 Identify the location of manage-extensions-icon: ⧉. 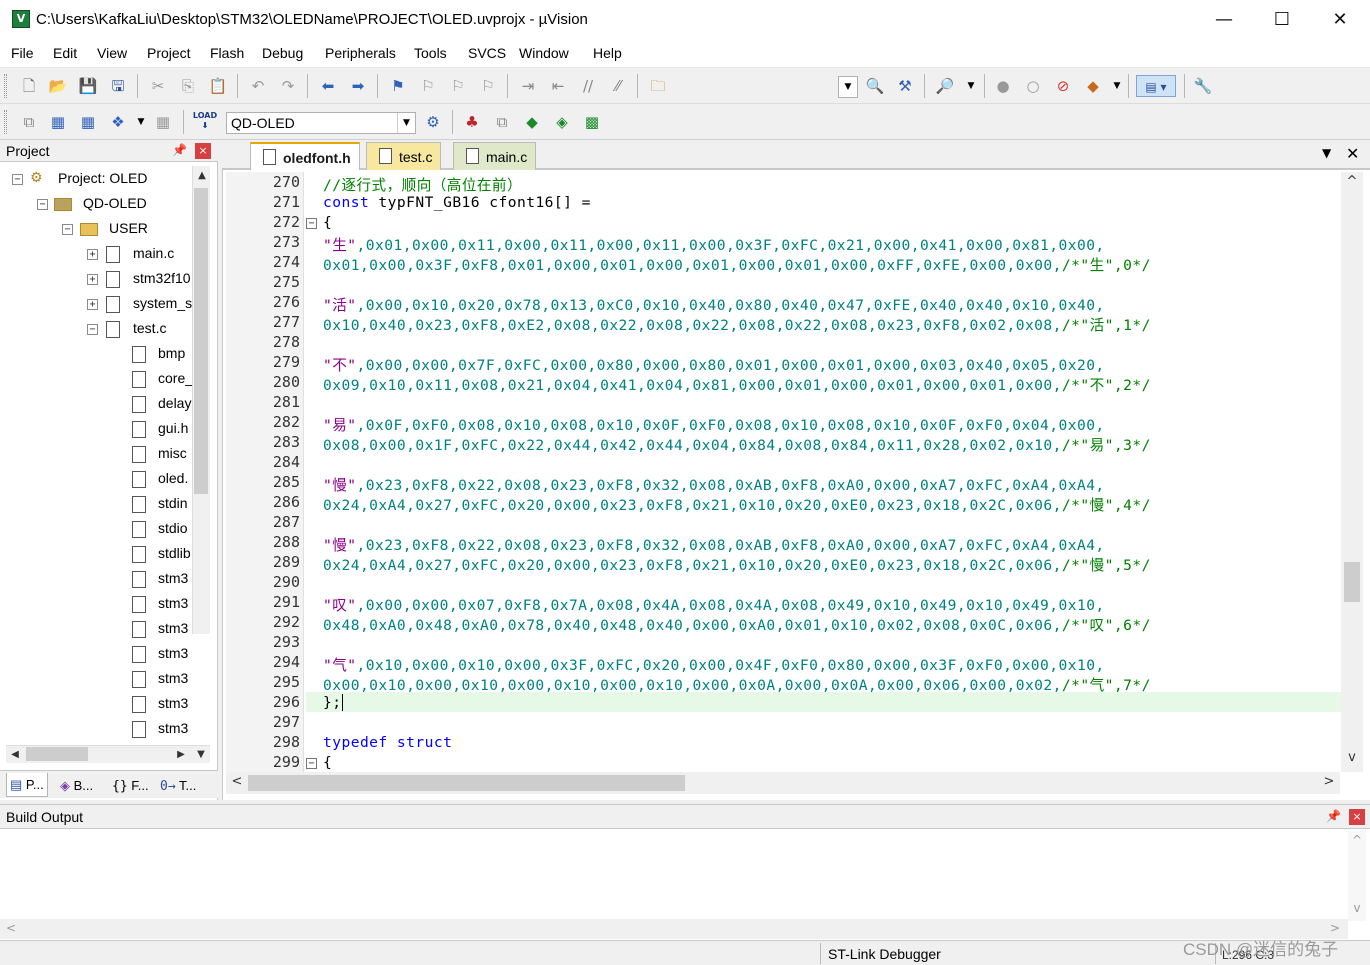
(502, 122).